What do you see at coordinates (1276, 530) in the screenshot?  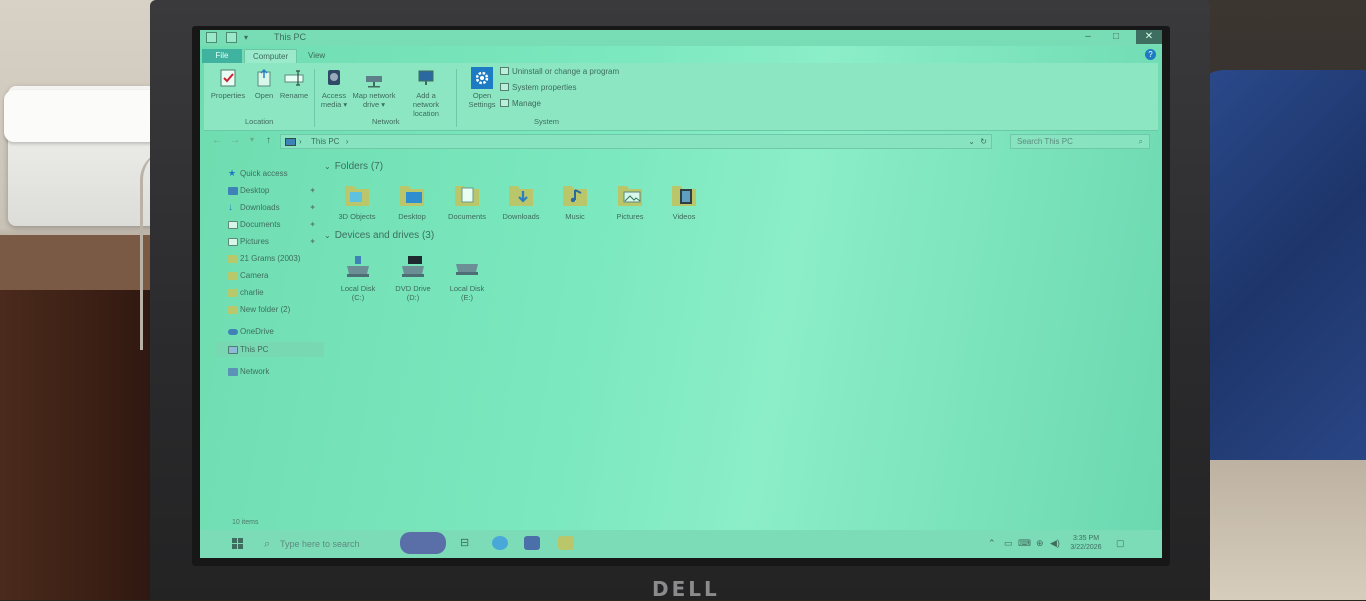 I see `floor` at bounding box center [1276, 530].